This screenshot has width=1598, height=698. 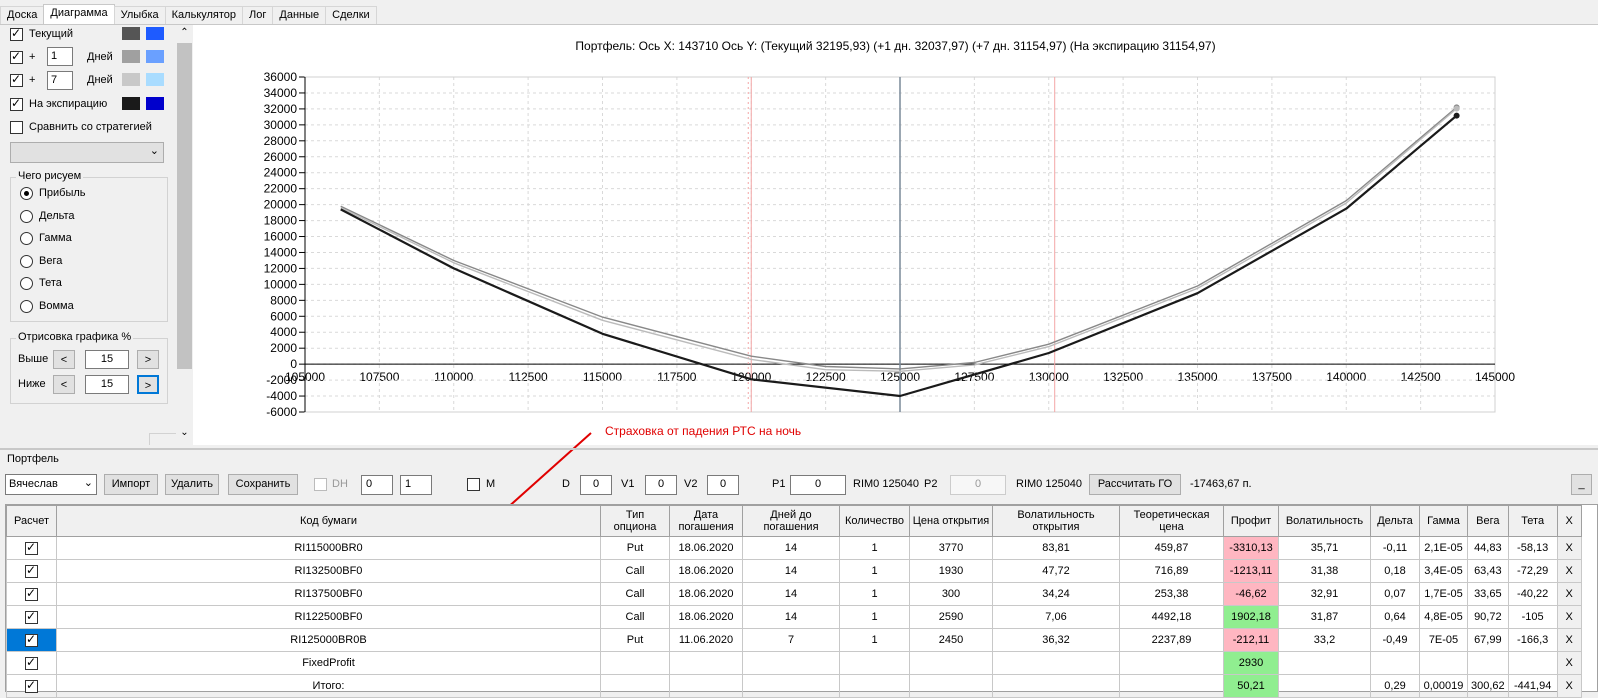 What do you see at coordinates (1251, 663) in the screenshot?
I see `table-cell: 2930` at bounding box center [1251, 663].